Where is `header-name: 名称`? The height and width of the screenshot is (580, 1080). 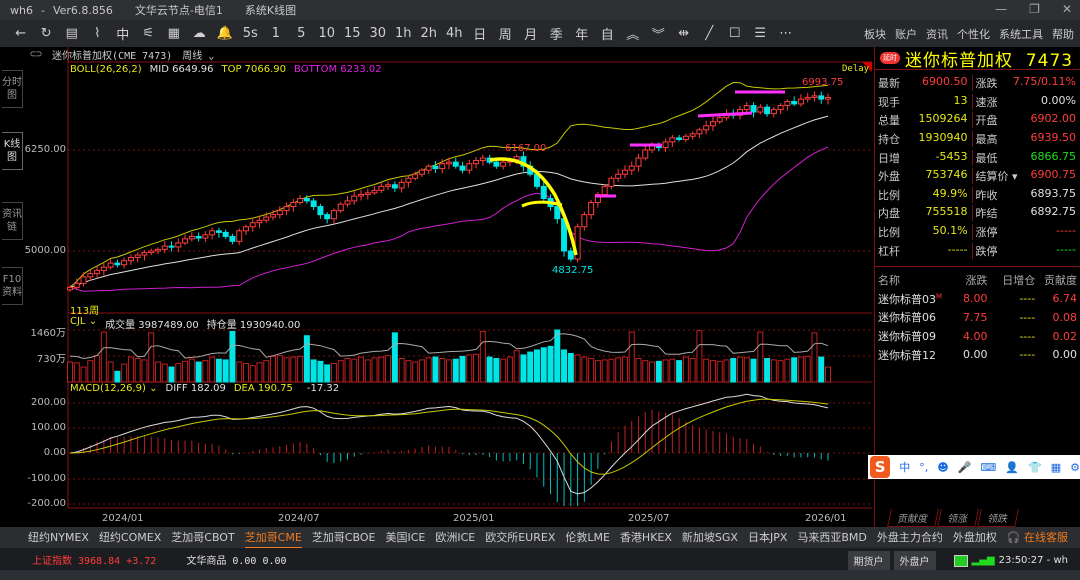
header-name: 名称 is located at coordinates (914, 280).